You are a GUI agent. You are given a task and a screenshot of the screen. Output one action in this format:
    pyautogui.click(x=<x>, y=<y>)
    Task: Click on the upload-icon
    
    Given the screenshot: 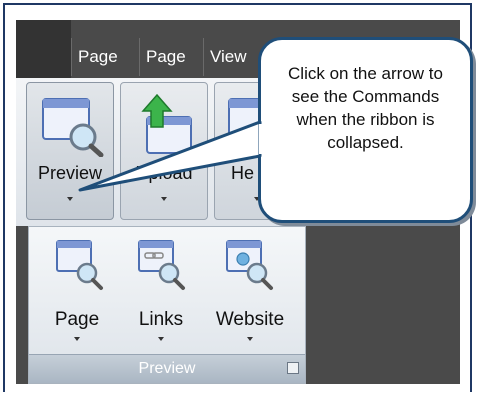 What is the action you would take?
    pyautogui.click(x=166, y=125)
    